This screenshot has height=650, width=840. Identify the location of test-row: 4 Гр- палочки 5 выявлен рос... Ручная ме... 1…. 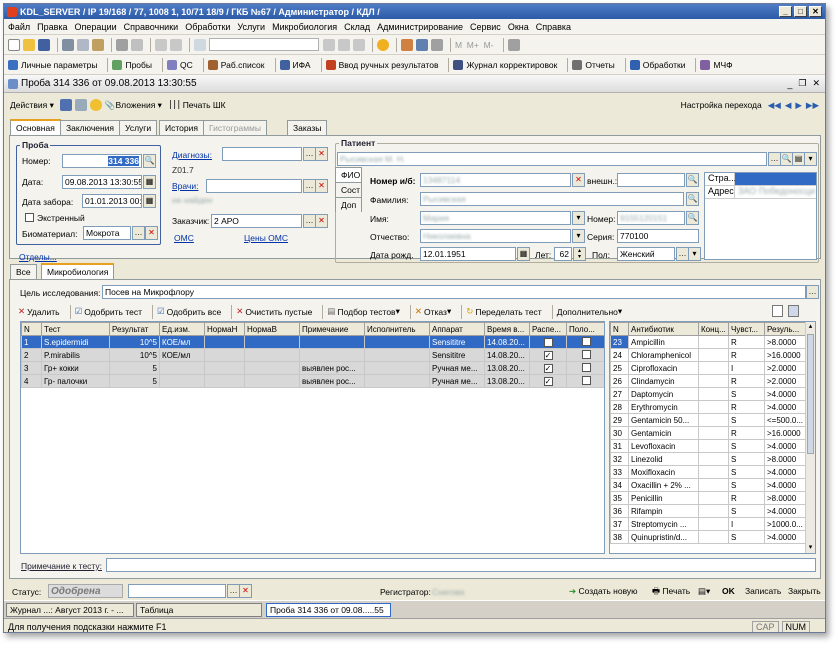
(312, 381).